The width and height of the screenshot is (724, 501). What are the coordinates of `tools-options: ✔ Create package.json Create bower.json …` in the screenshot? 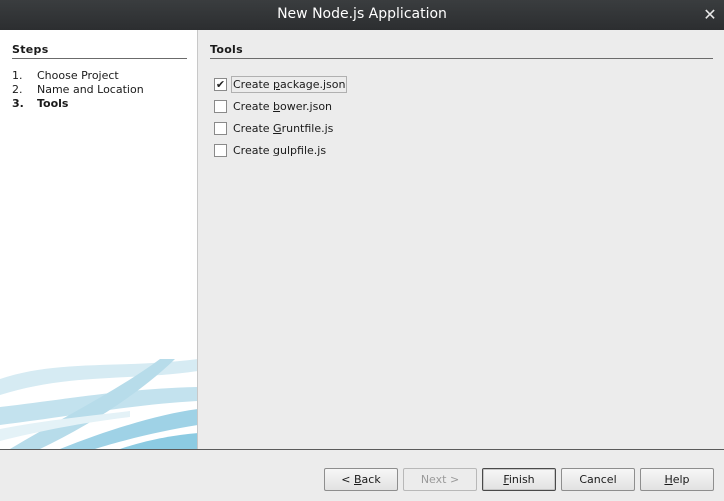 It's located at (281, 117).